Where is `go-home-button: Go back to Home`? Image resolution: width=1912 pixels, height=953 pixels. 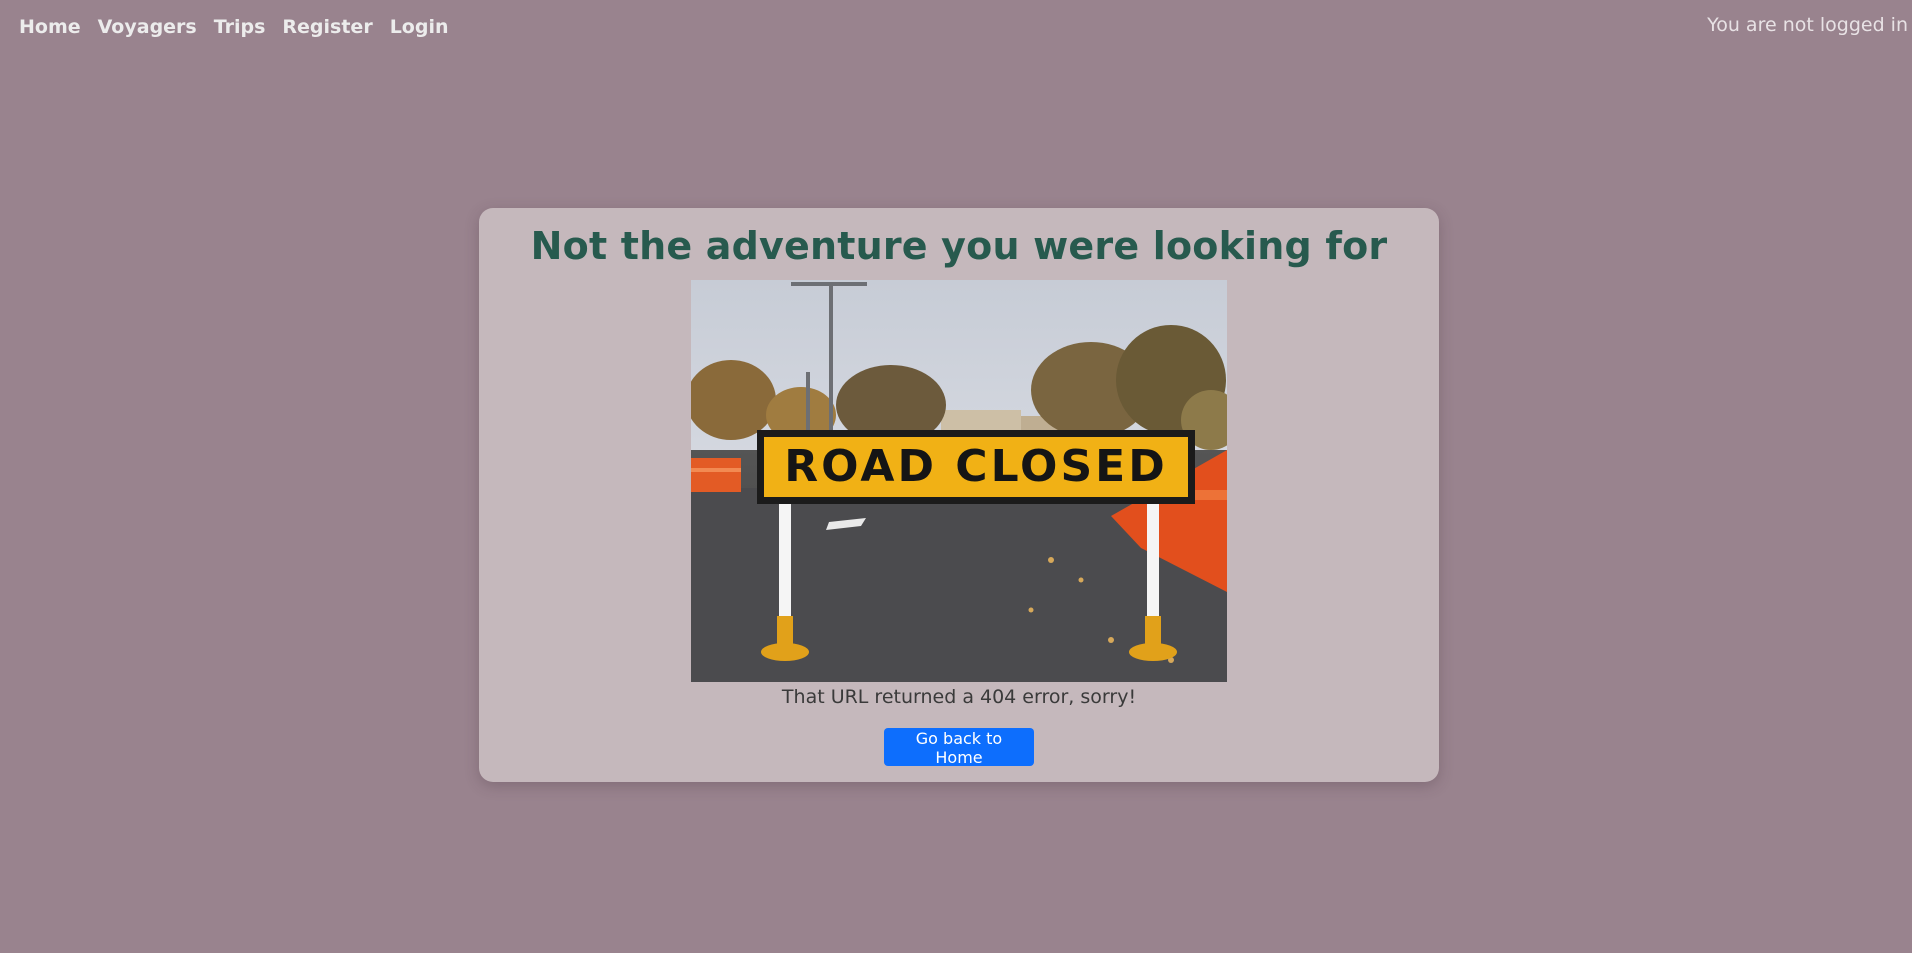
go-home-button: Go back to Home is located at coordinates (959, 747).